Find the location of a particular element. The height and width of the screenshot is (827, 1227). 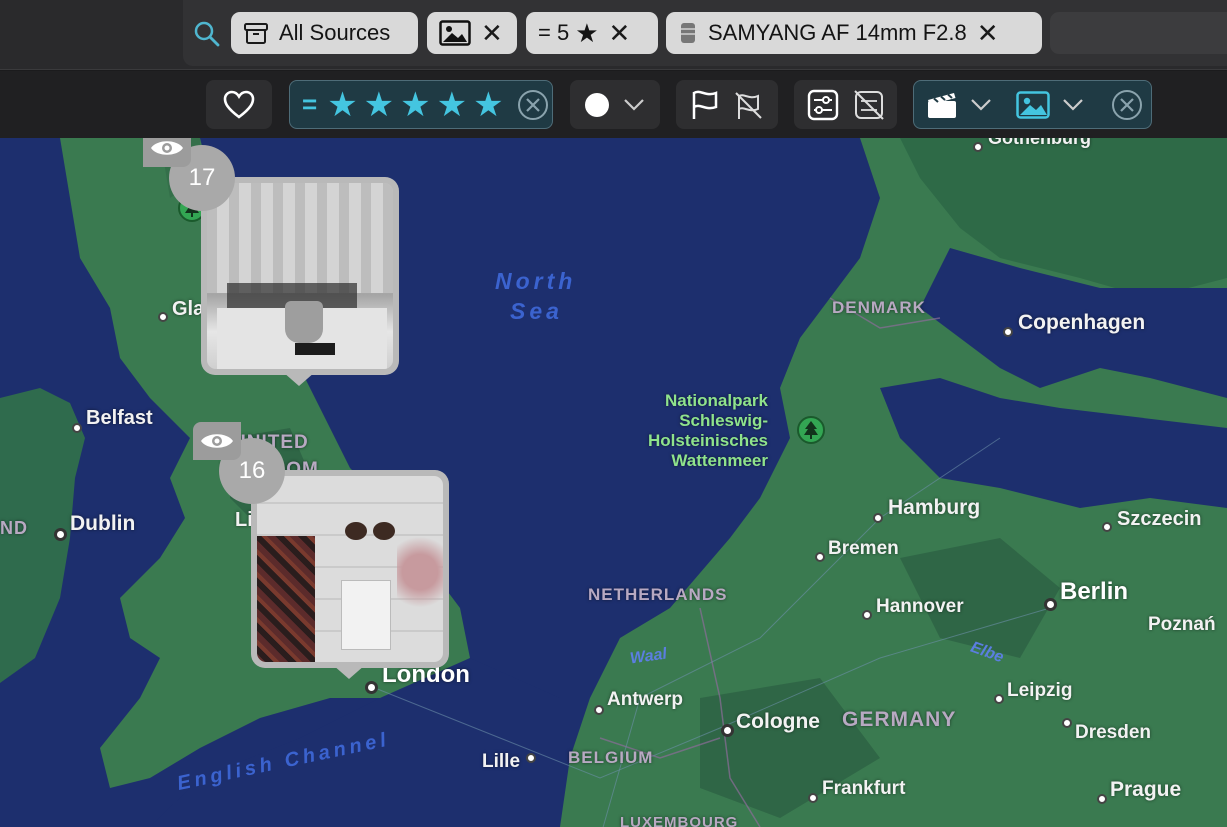

lens-token: SAMYANG AF 14mm F2.8 ✕ is located at coordinates (854, 33).